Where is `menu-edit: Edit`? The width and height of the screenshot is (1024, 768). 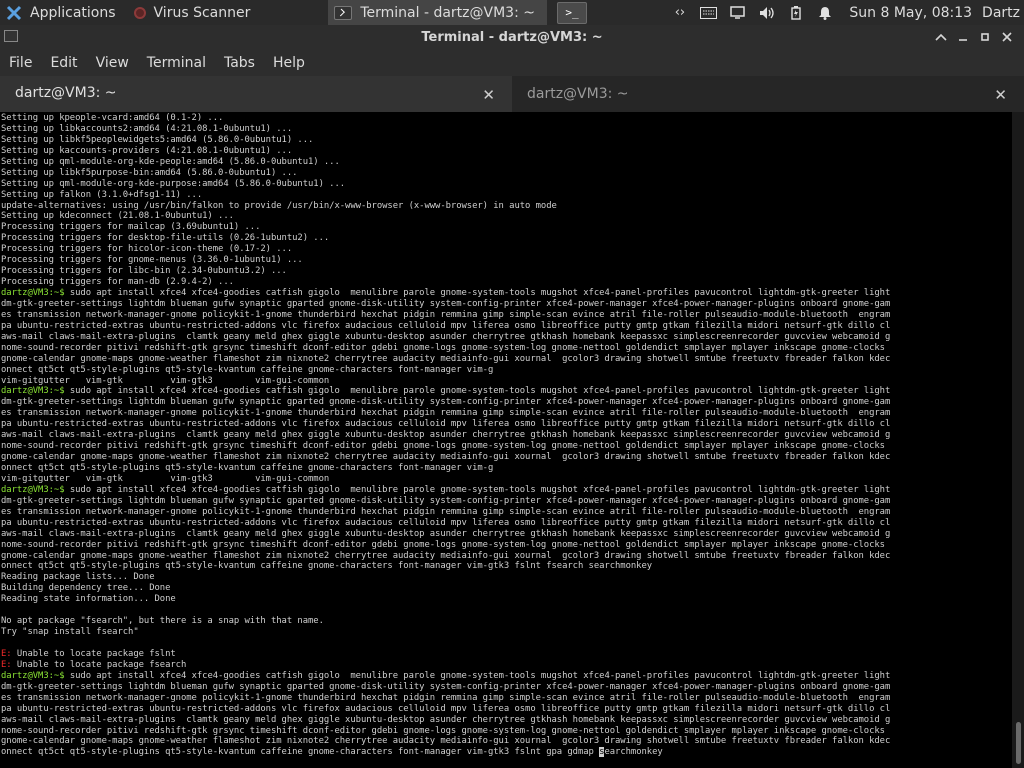
menu-edit: Edit is located at coordinates (63, 63).